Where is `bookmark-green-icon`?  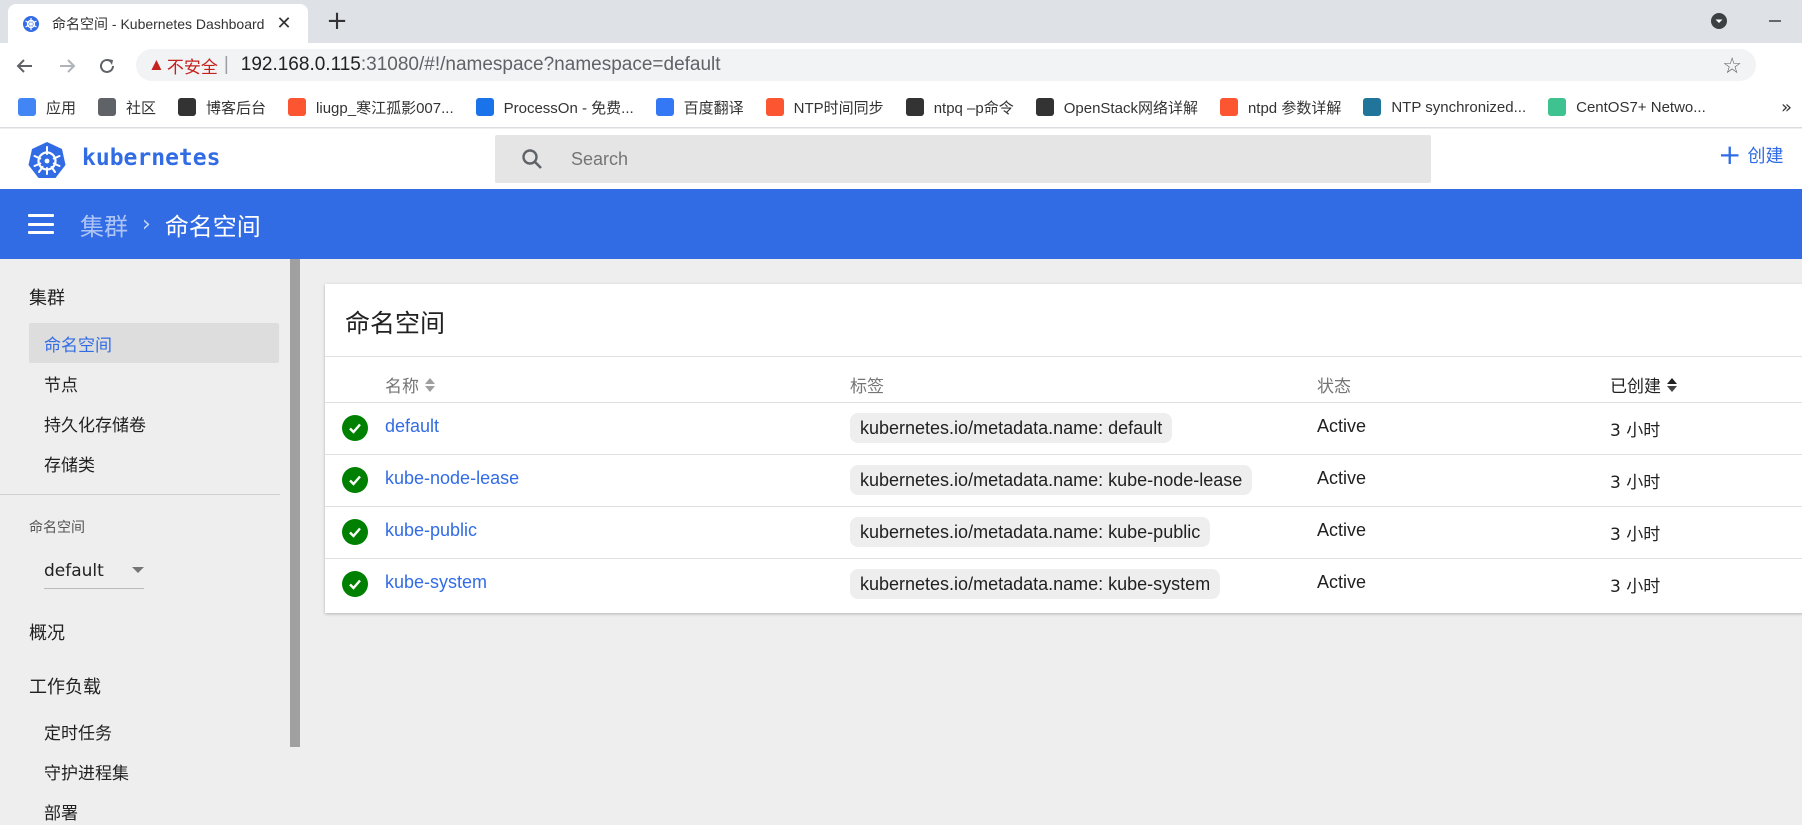
bookmark-green-icon is located at coordinates (1557, 107).